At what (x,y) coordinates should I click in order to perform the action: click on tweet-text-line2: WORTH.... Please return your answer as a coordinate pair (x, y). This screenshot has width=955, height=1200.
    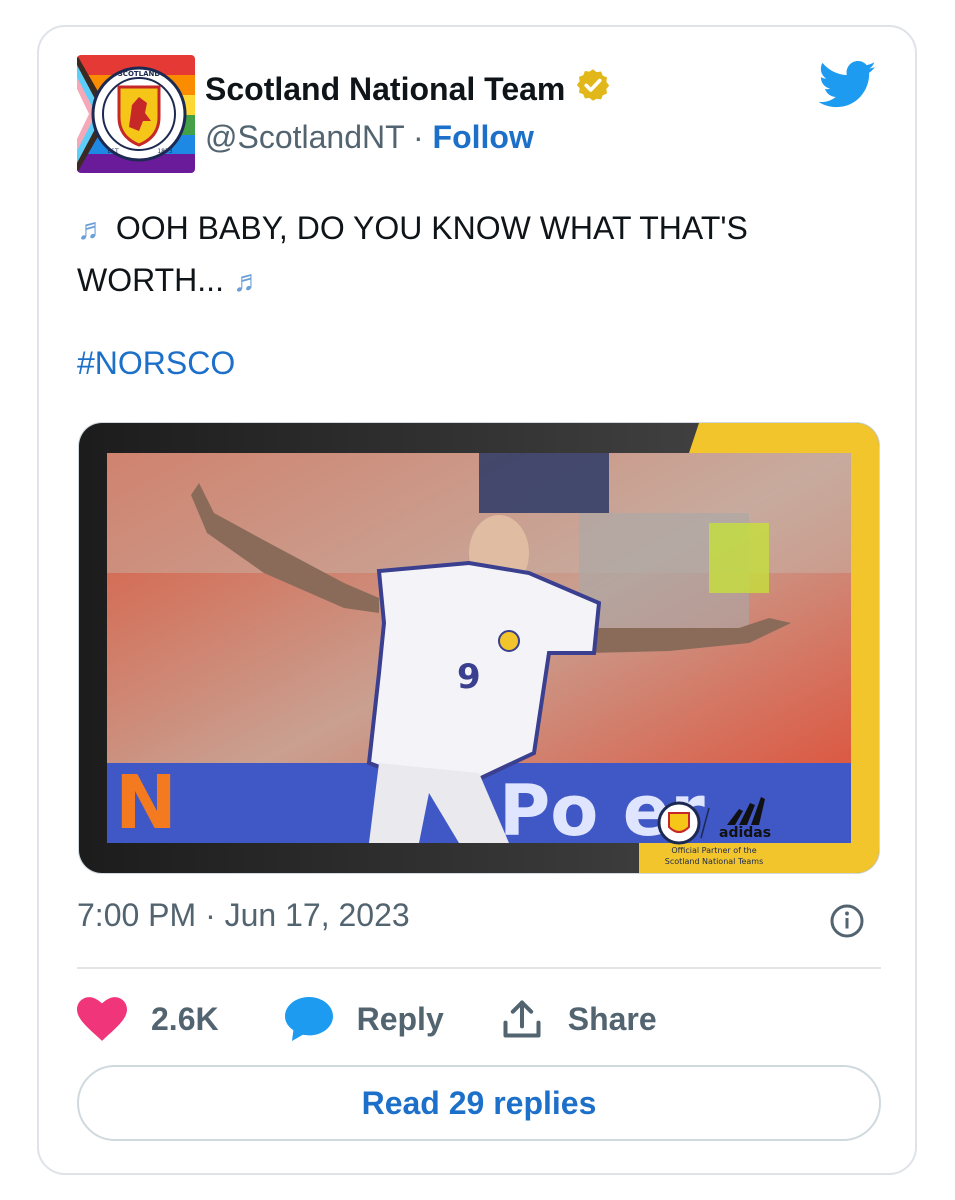
    Looking at the image, I should click on (150, 280).